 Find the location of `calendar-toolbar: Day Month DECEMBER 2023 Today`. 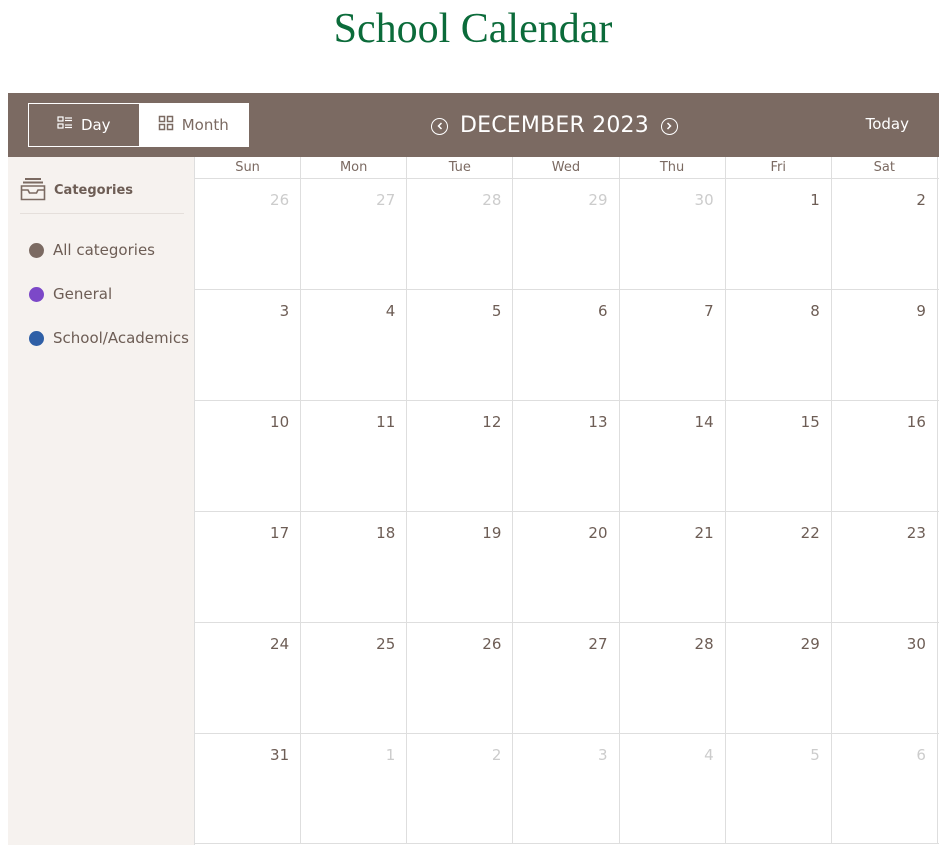

calendar-toolbar: Day Month DECEMBER 2023 Today is located at coordinates (473, 125).